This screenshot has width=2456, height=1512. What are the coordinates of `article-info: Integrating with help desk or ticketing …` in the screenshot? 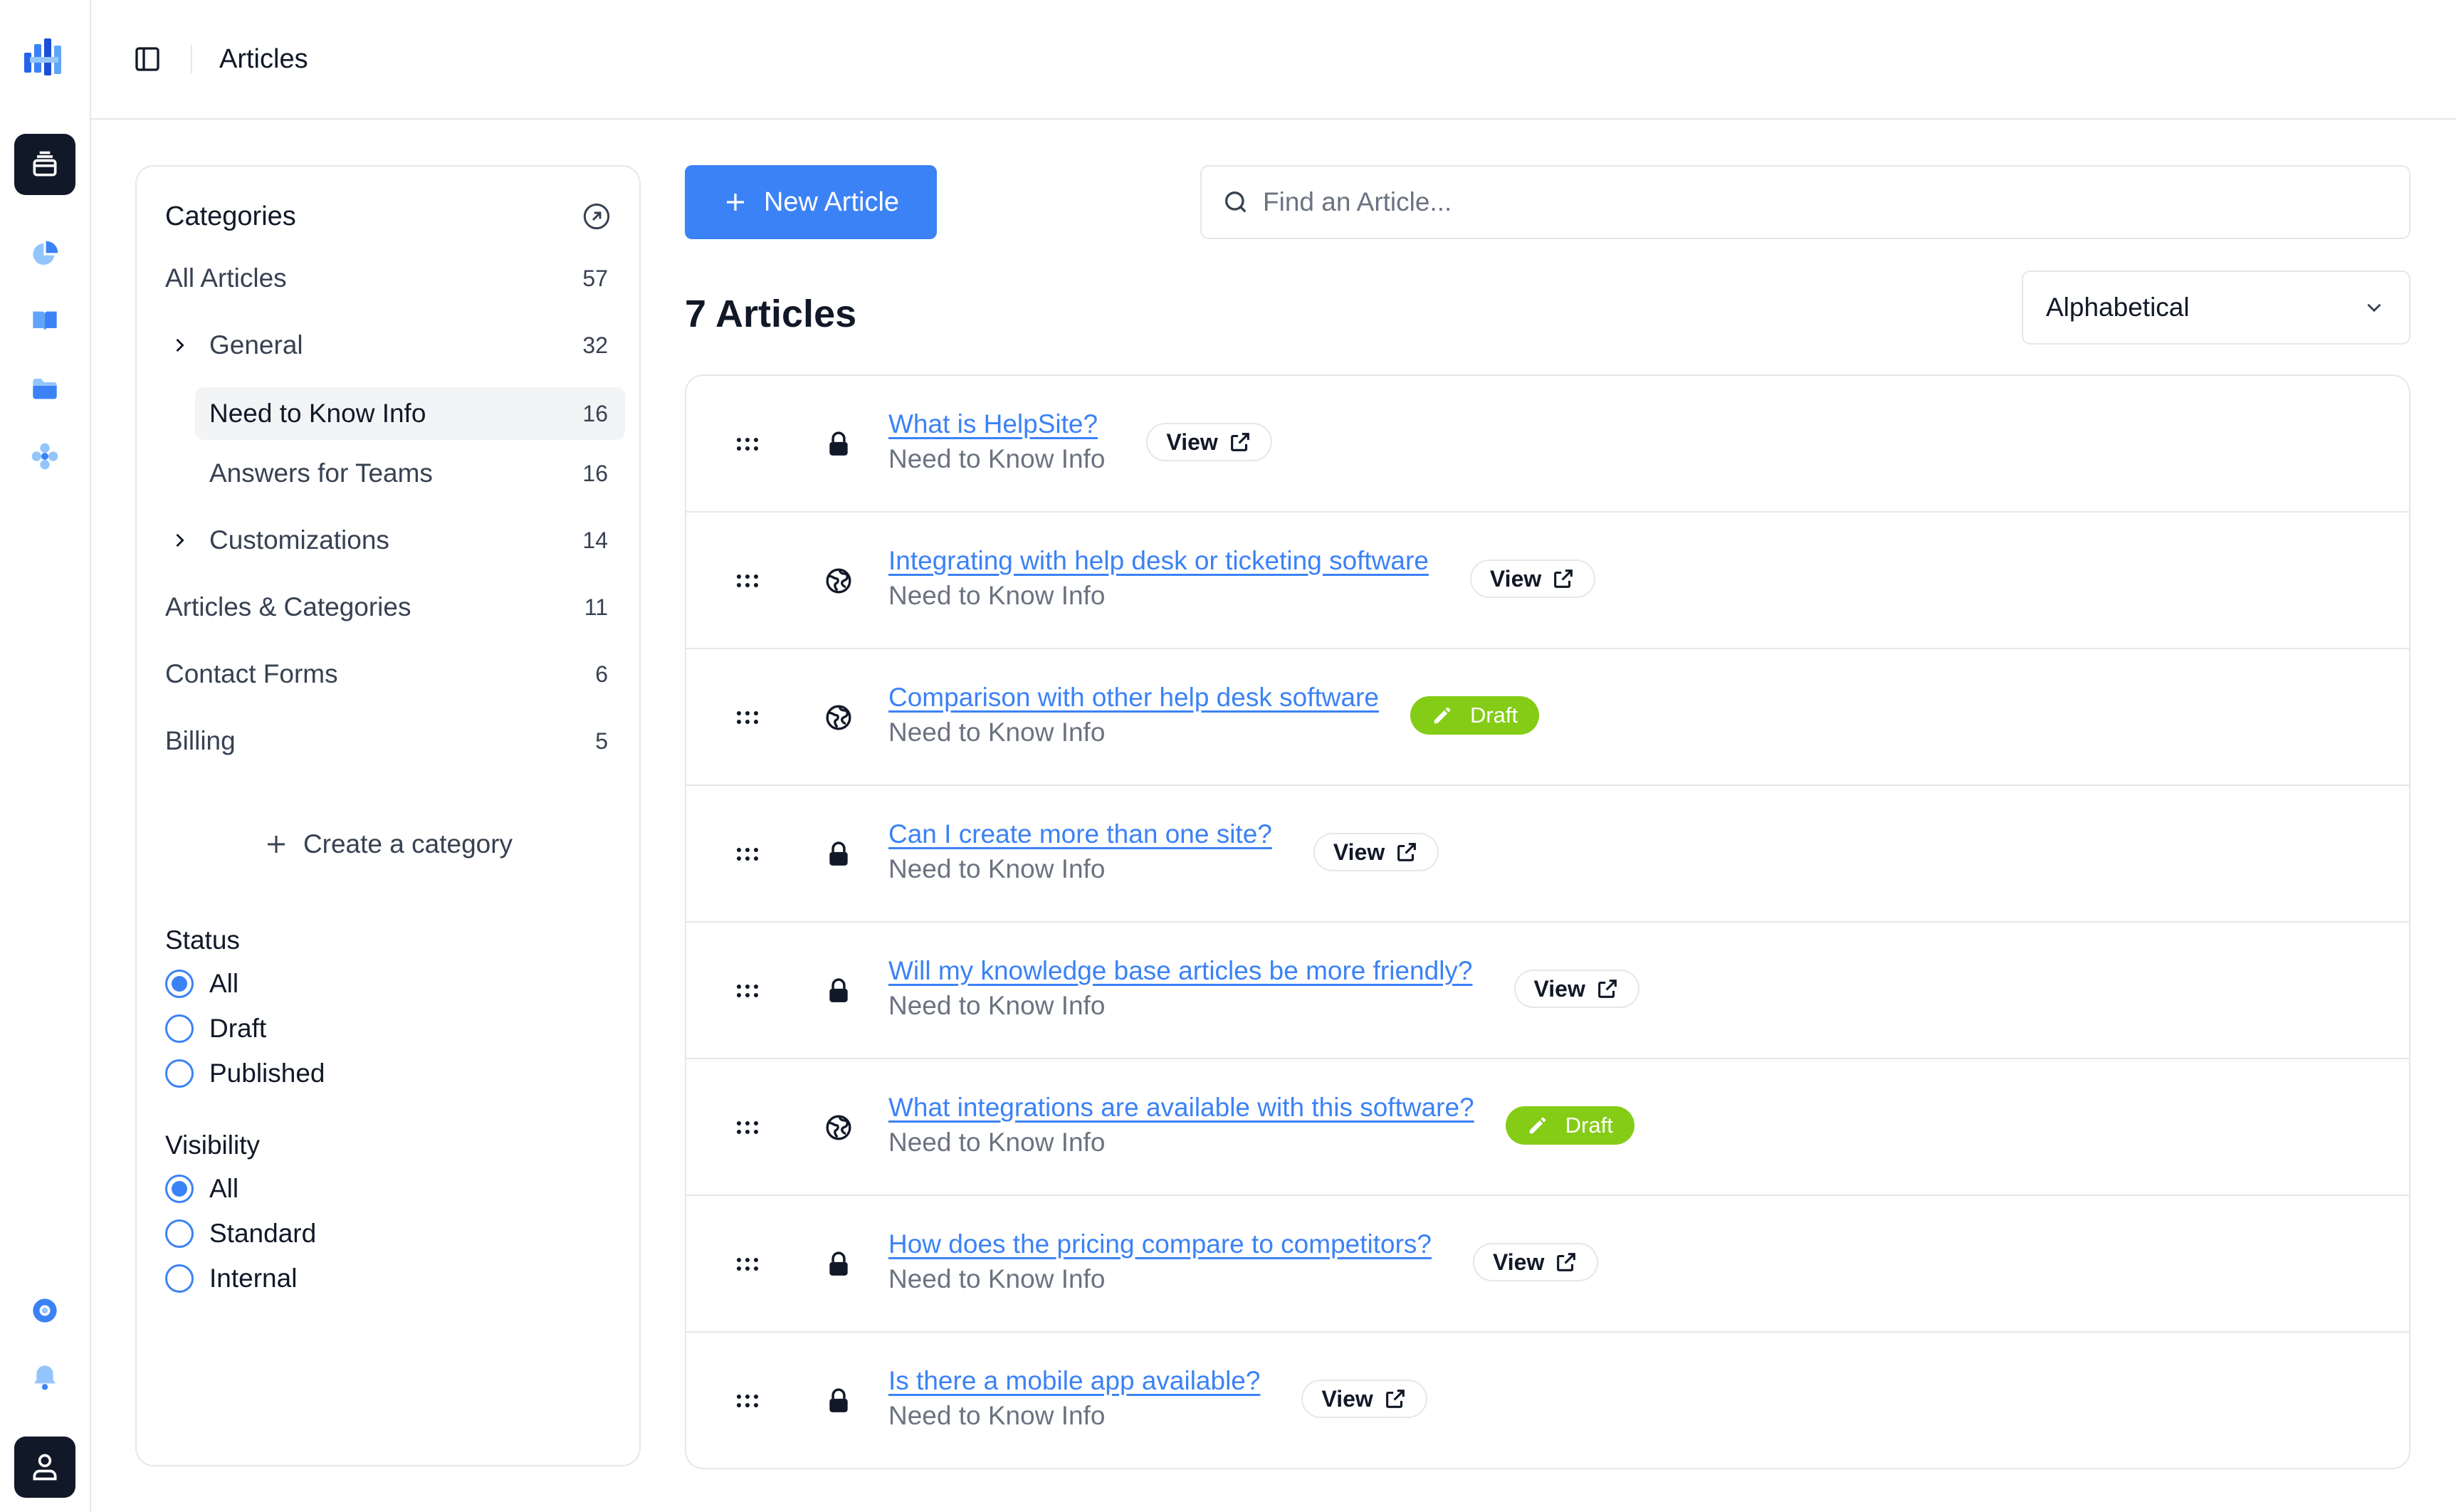 It's located at (1242, 576).